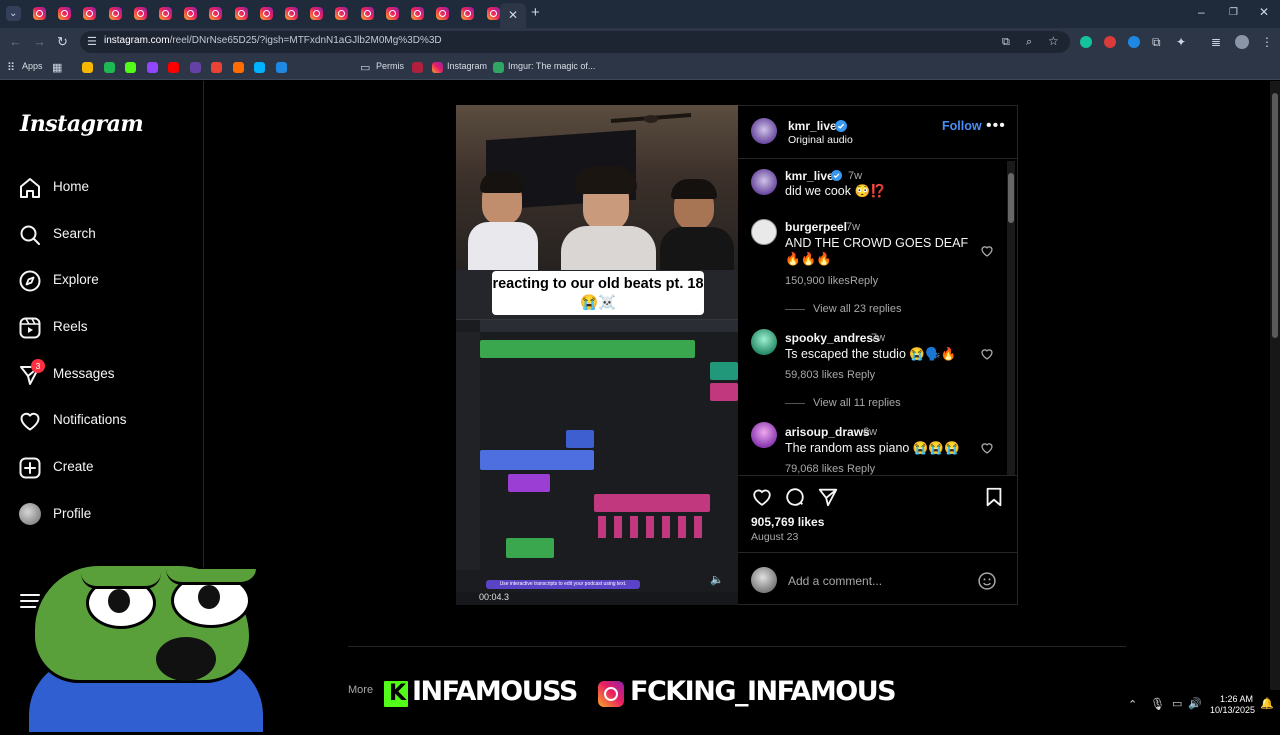 Image resolution: width=1280 pixels, height=735 pixels. Describe the element at coordinates (32, 66) in the screenshot. I see `bookmark-apps: Apps` at that location.